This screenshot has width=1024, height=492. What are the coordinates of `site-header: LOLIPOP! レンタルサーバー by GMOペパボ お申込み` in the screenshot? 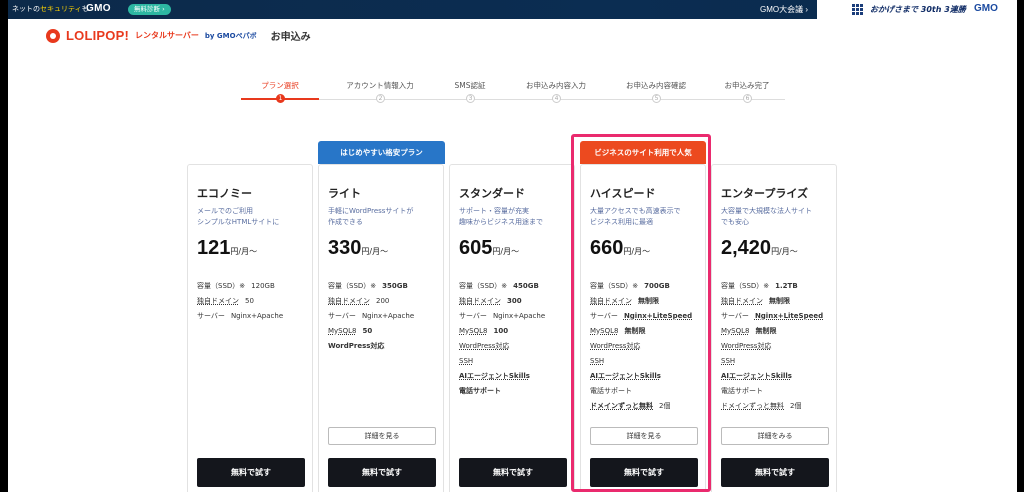 It's located at (178, 35).